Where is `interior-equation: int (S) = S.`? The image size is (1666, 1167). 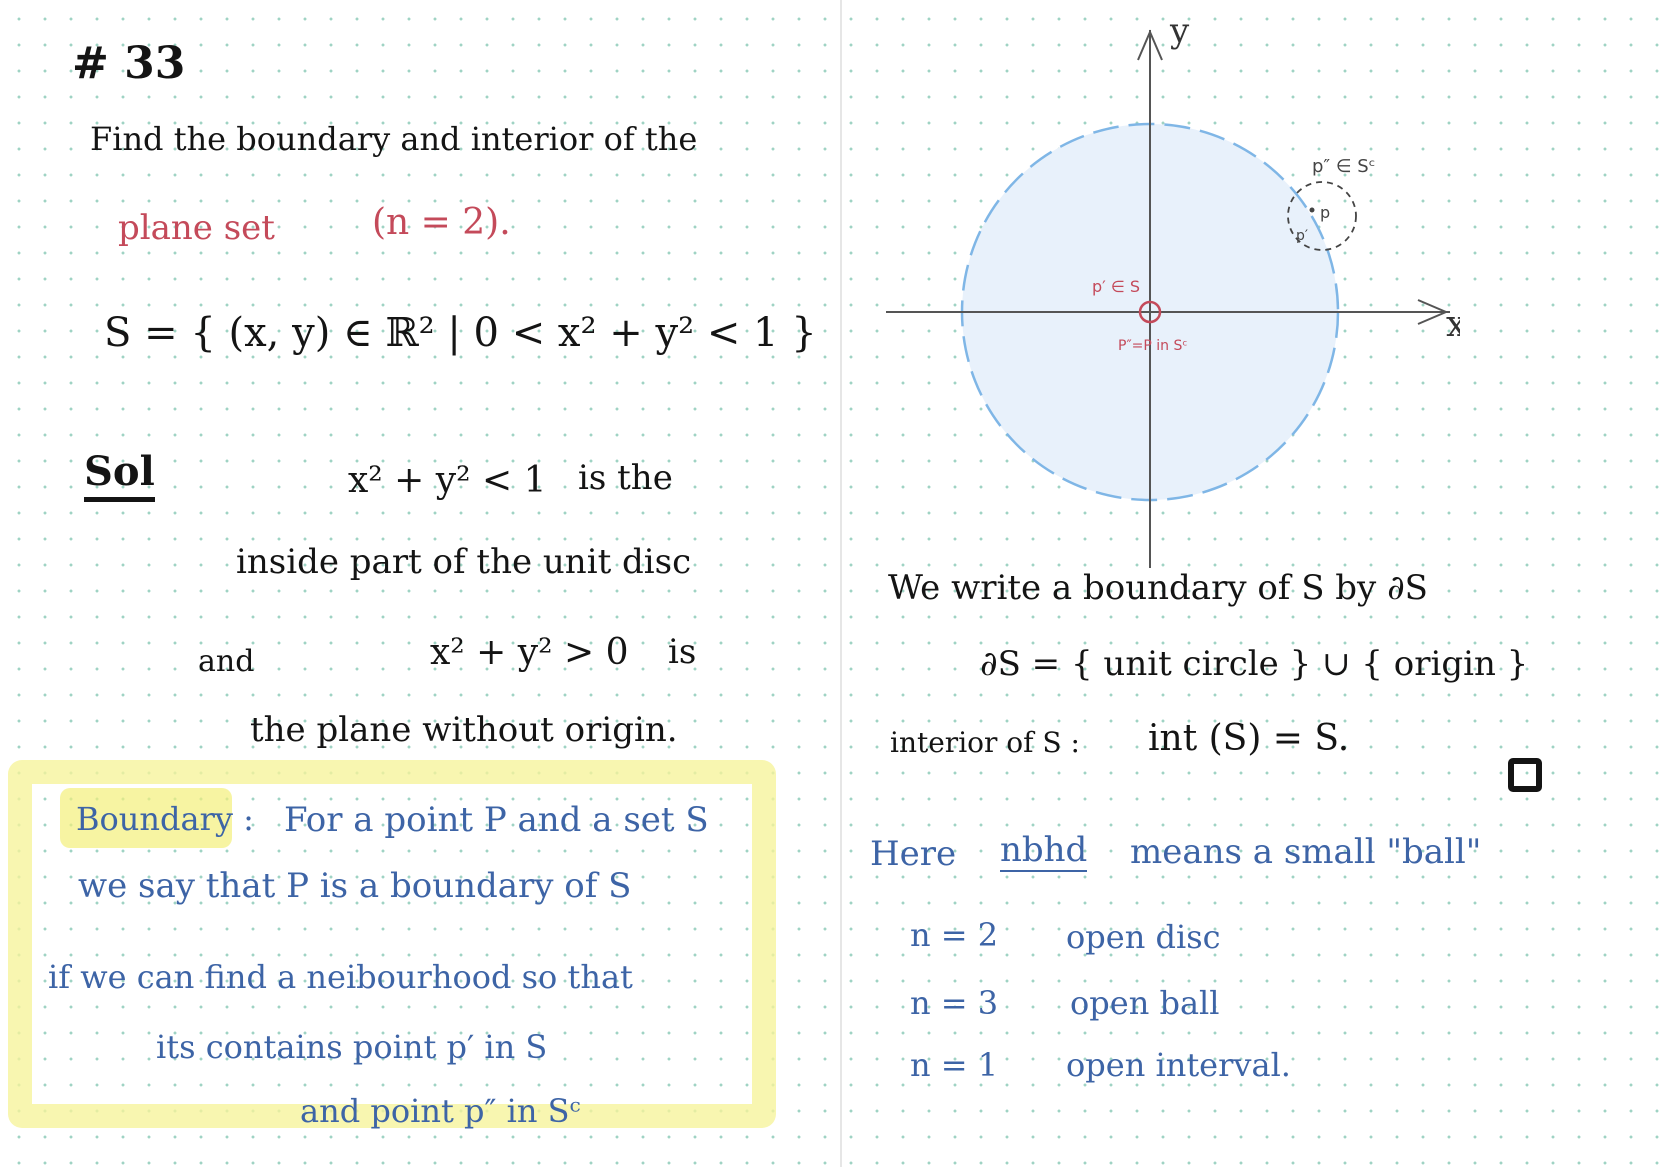
interior-equation: int (S) = S. is located at coordinates (1249, 738).